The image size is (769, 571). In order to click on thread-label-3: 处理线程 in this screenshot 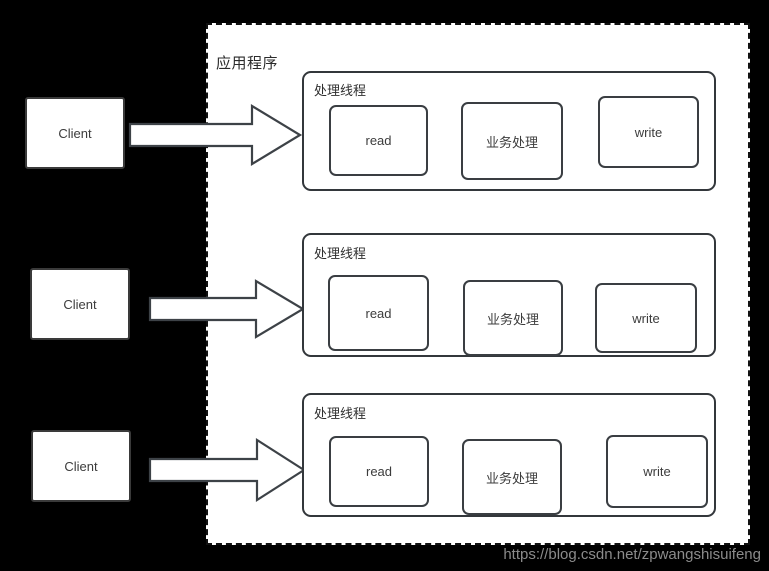, I will do `click(340, 413)`.